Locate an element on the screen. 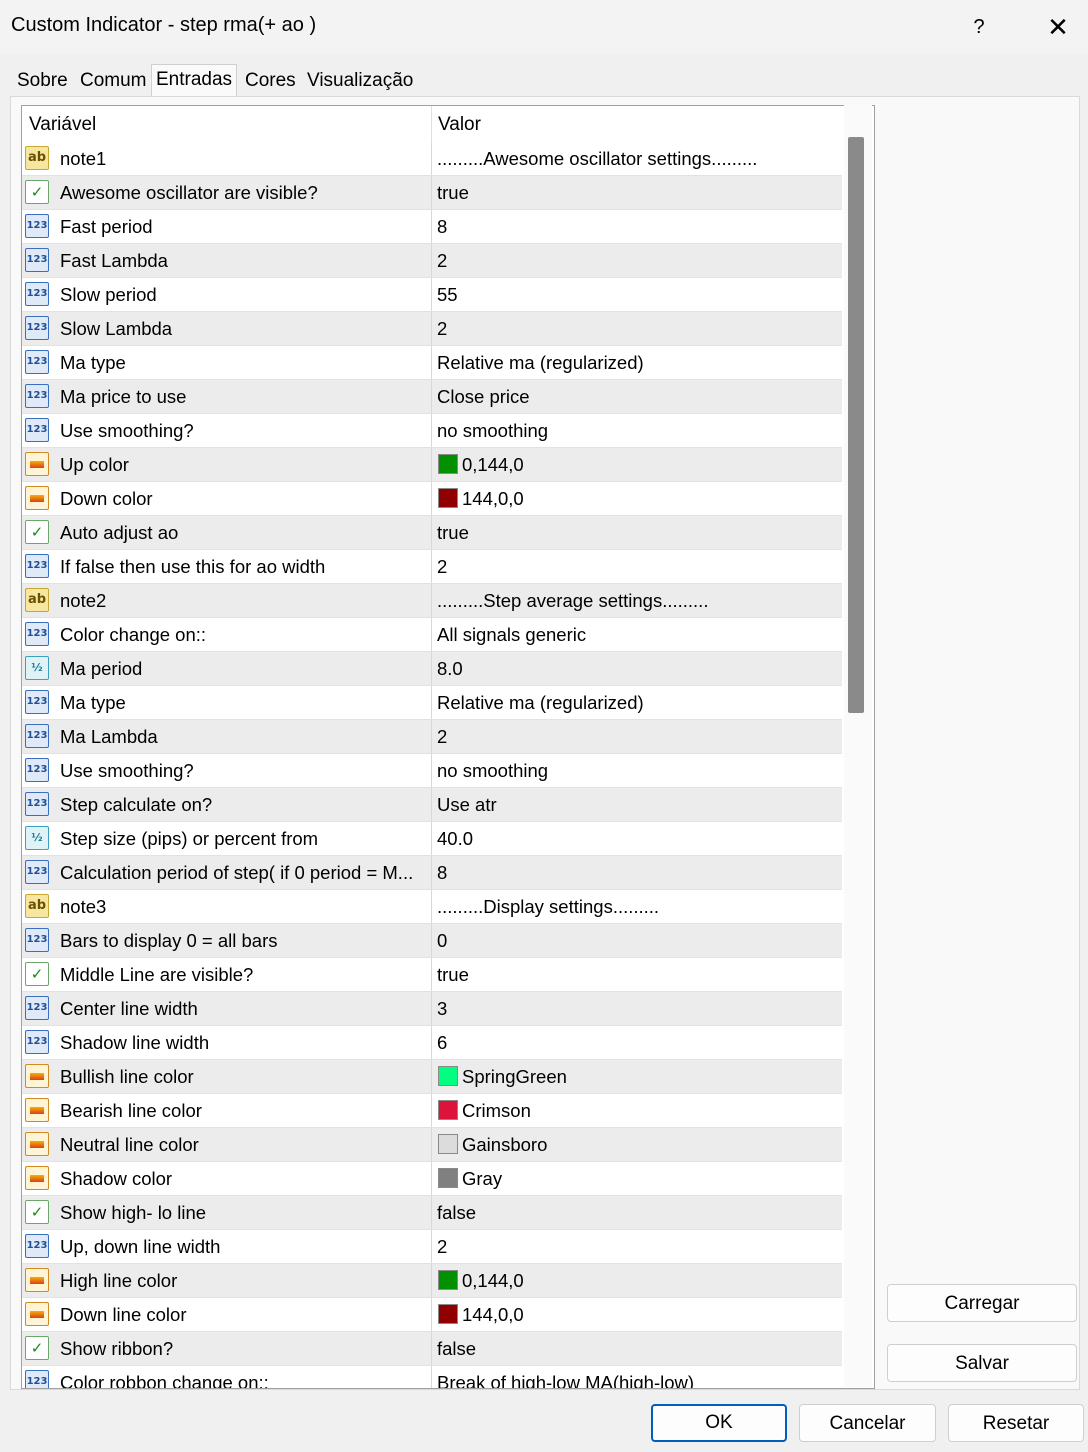  value-cell: Break of high-low MA(high-low) is located at coordinates (639, 1377).